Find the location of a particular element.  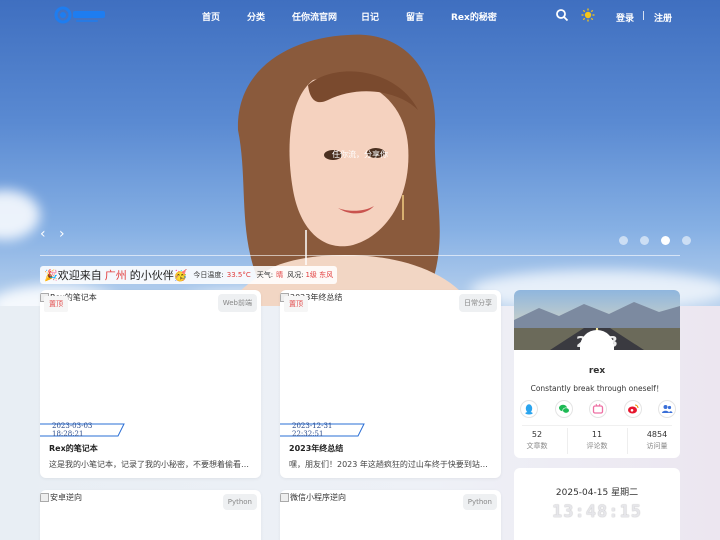

category-badge: 日常分享 is located at coordinates (478, 303).